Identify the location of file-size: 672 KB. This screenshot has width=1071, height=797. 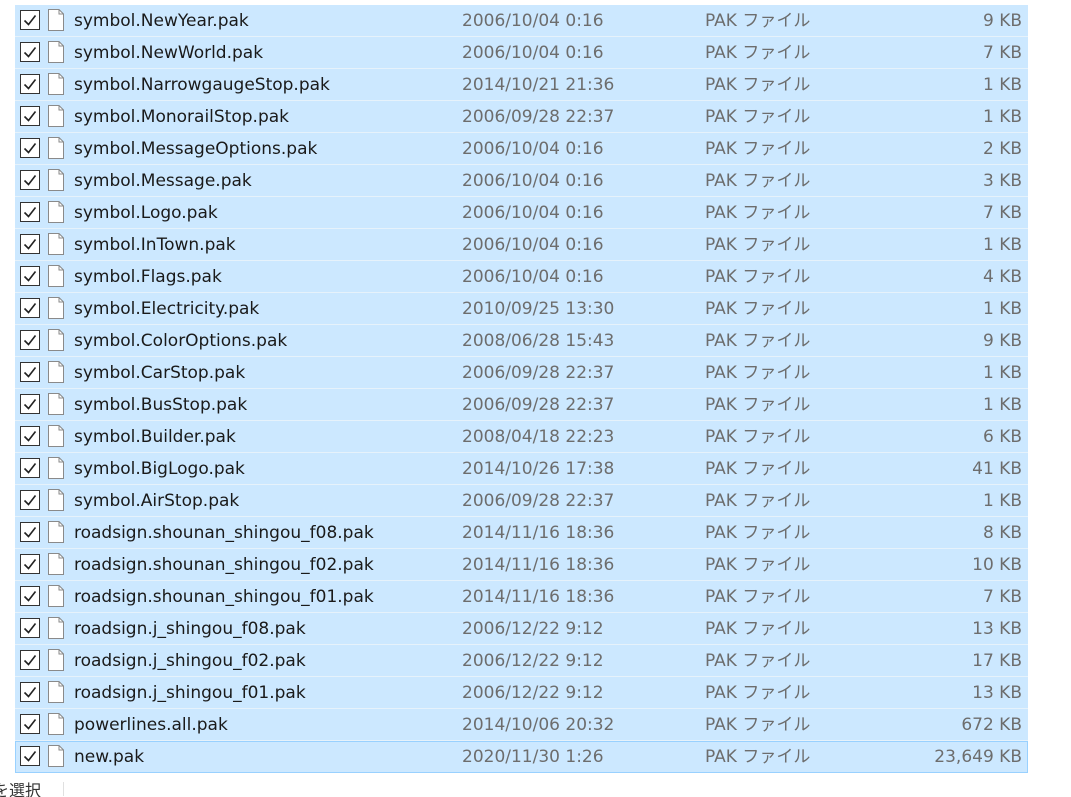
(991, 725).